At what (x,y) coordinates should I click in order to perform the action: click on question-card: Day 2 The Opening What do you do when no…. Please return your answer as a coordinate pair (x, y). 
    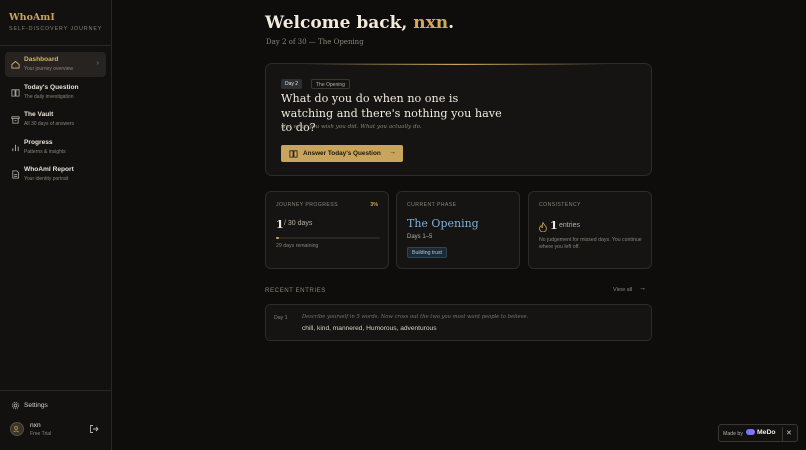
    Looking at the image, I should click on (458, 119).